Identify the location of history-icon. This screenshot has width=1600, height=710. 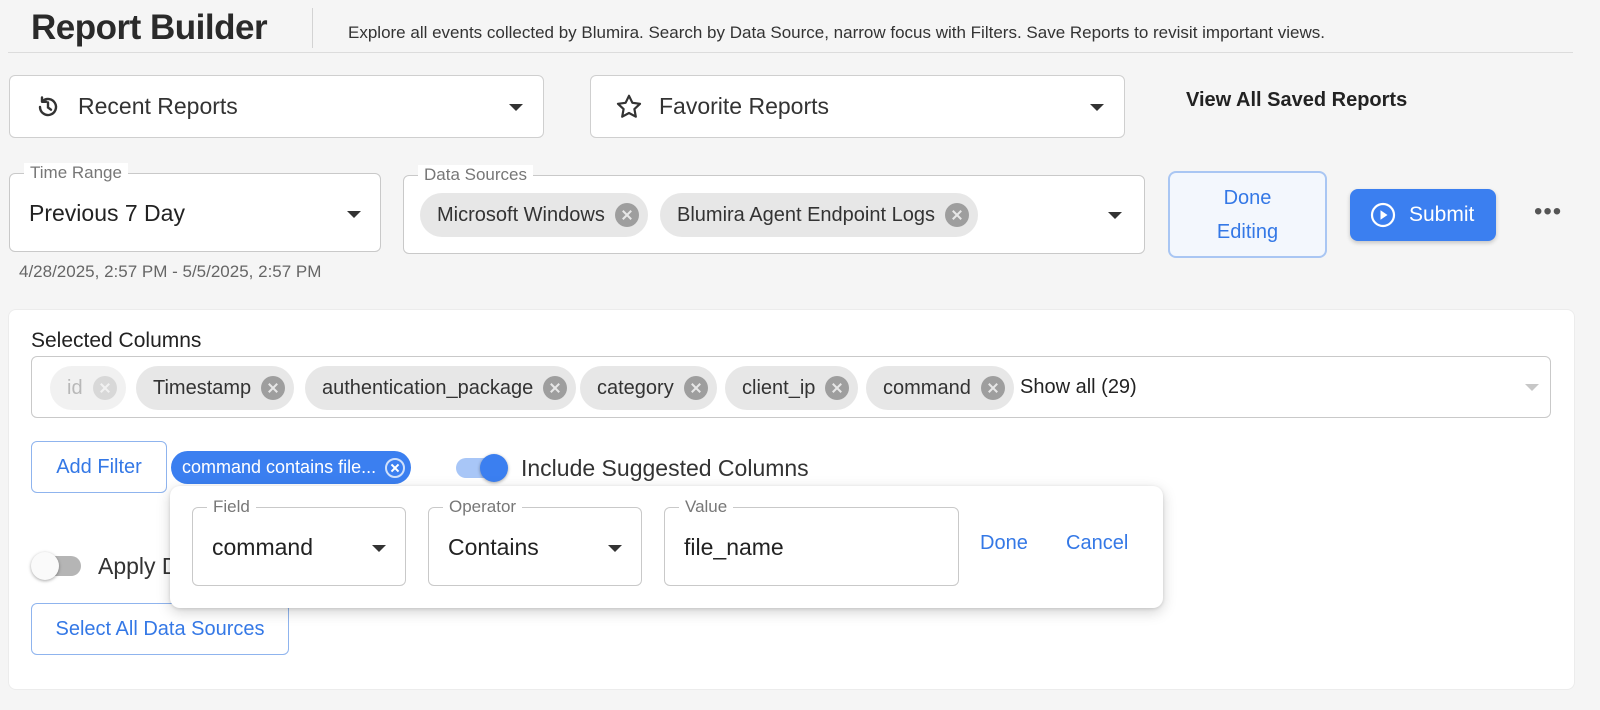
(48, 107).